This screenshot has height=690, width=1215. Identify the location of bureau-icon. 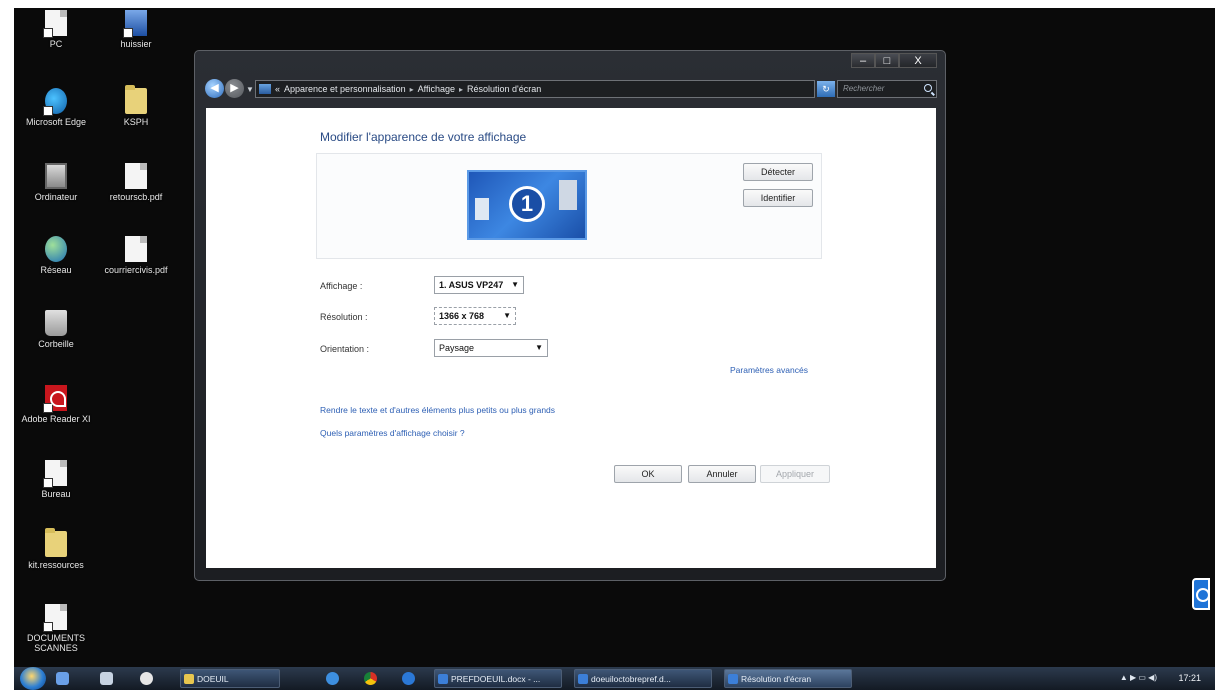
(55, 474).